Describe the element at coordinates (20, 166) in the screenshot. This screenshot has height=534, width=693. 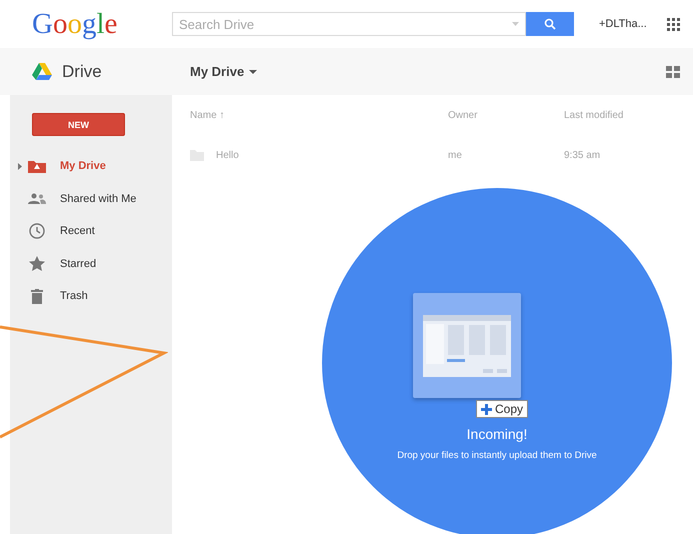
I see `expand-arrow-icon` at that location.